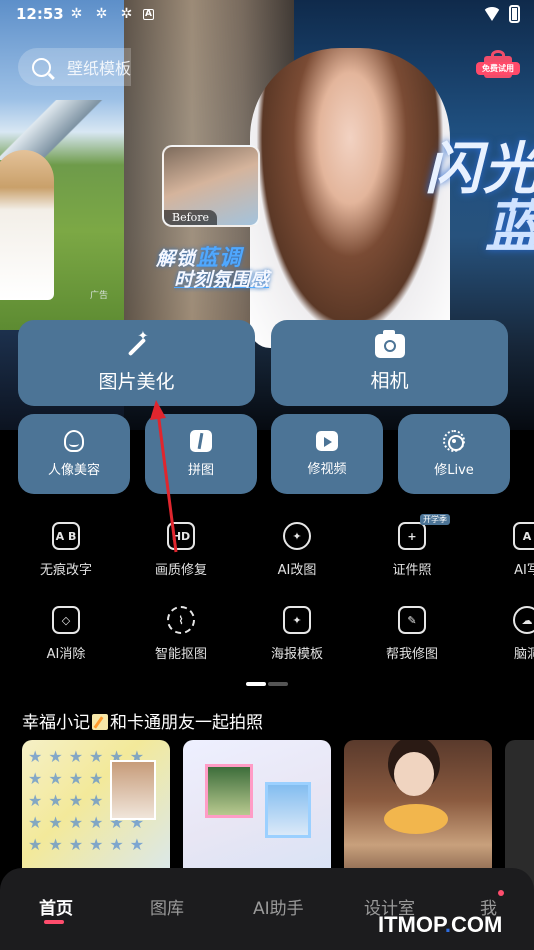 This screenshot has width=534, height=950. What do you see at coordinates (524, 570) in the screenshot?
I see `tool-label: AI写` at bounding box center [524, 570].